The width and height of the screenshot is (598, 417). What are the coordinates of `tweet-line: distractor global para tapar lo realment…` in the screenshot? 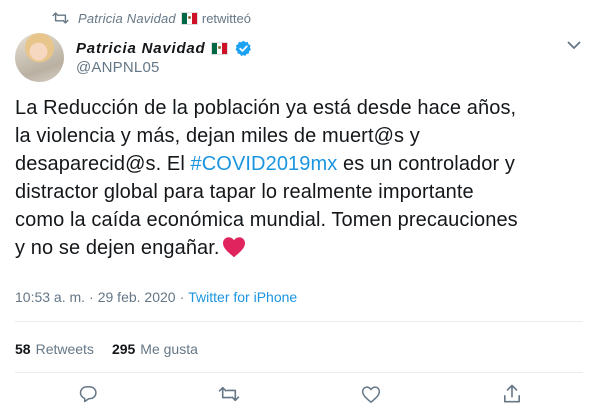 It's located at (244, 192).